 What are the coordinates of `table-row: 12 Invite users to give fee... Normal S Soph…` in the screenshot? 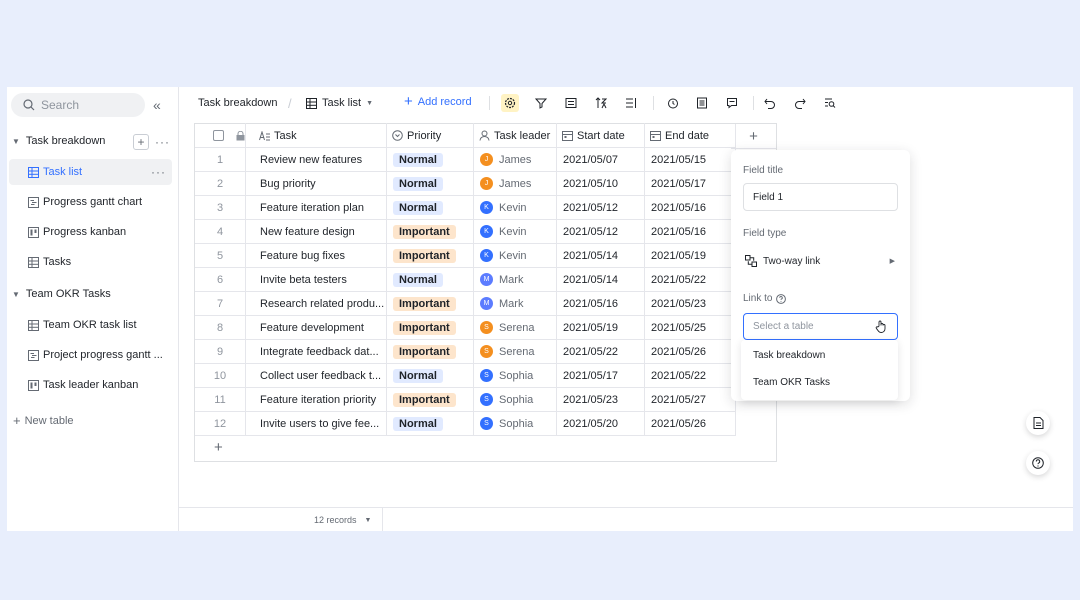 It's located at (465, 423).